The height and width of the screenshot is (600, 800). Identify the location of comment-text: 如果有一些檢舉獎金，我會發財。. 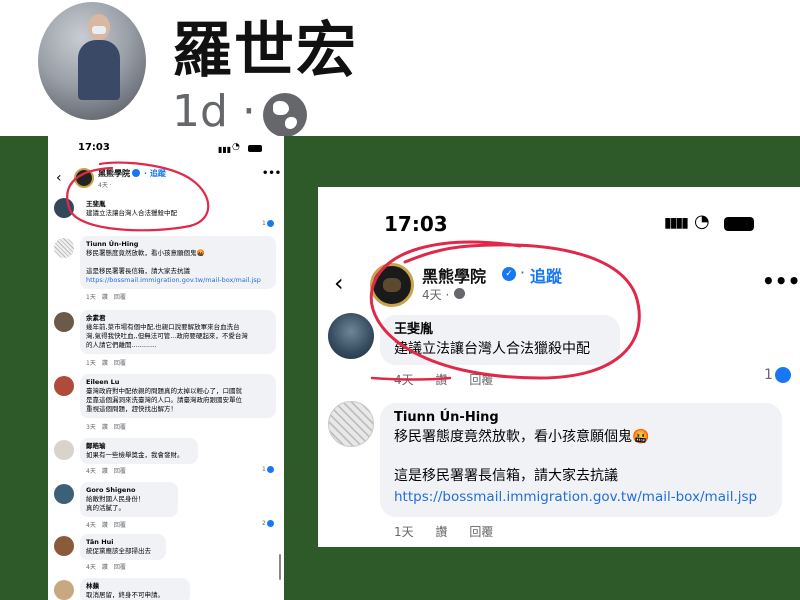
(135, 455).